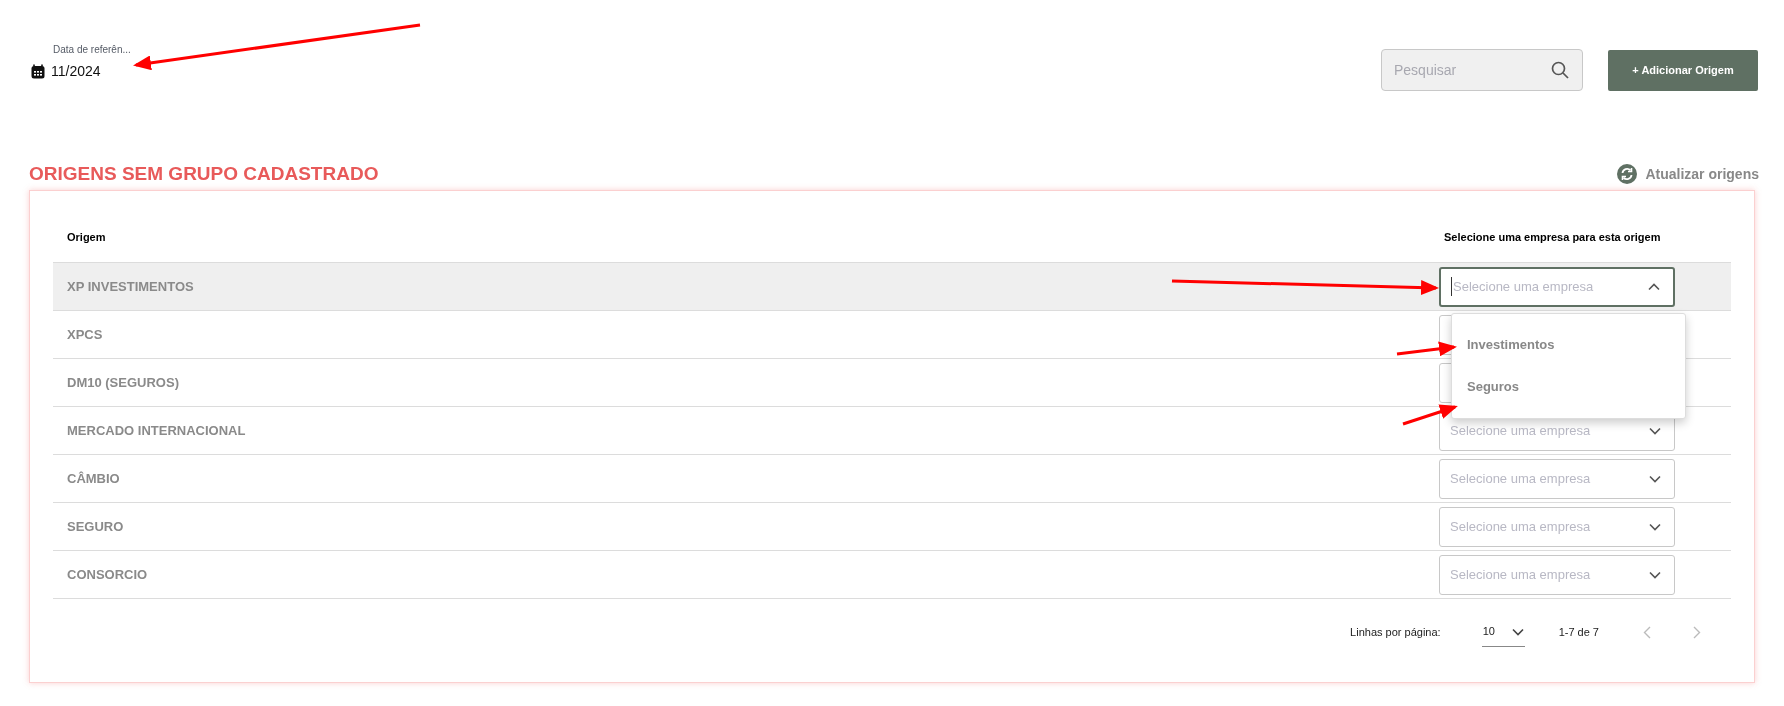 This screenshot has height=706, width=1784. What do you see at coordinates (1560, 70) in the screenshot?
I see `search-icon` at bounding box center [1560, 70].